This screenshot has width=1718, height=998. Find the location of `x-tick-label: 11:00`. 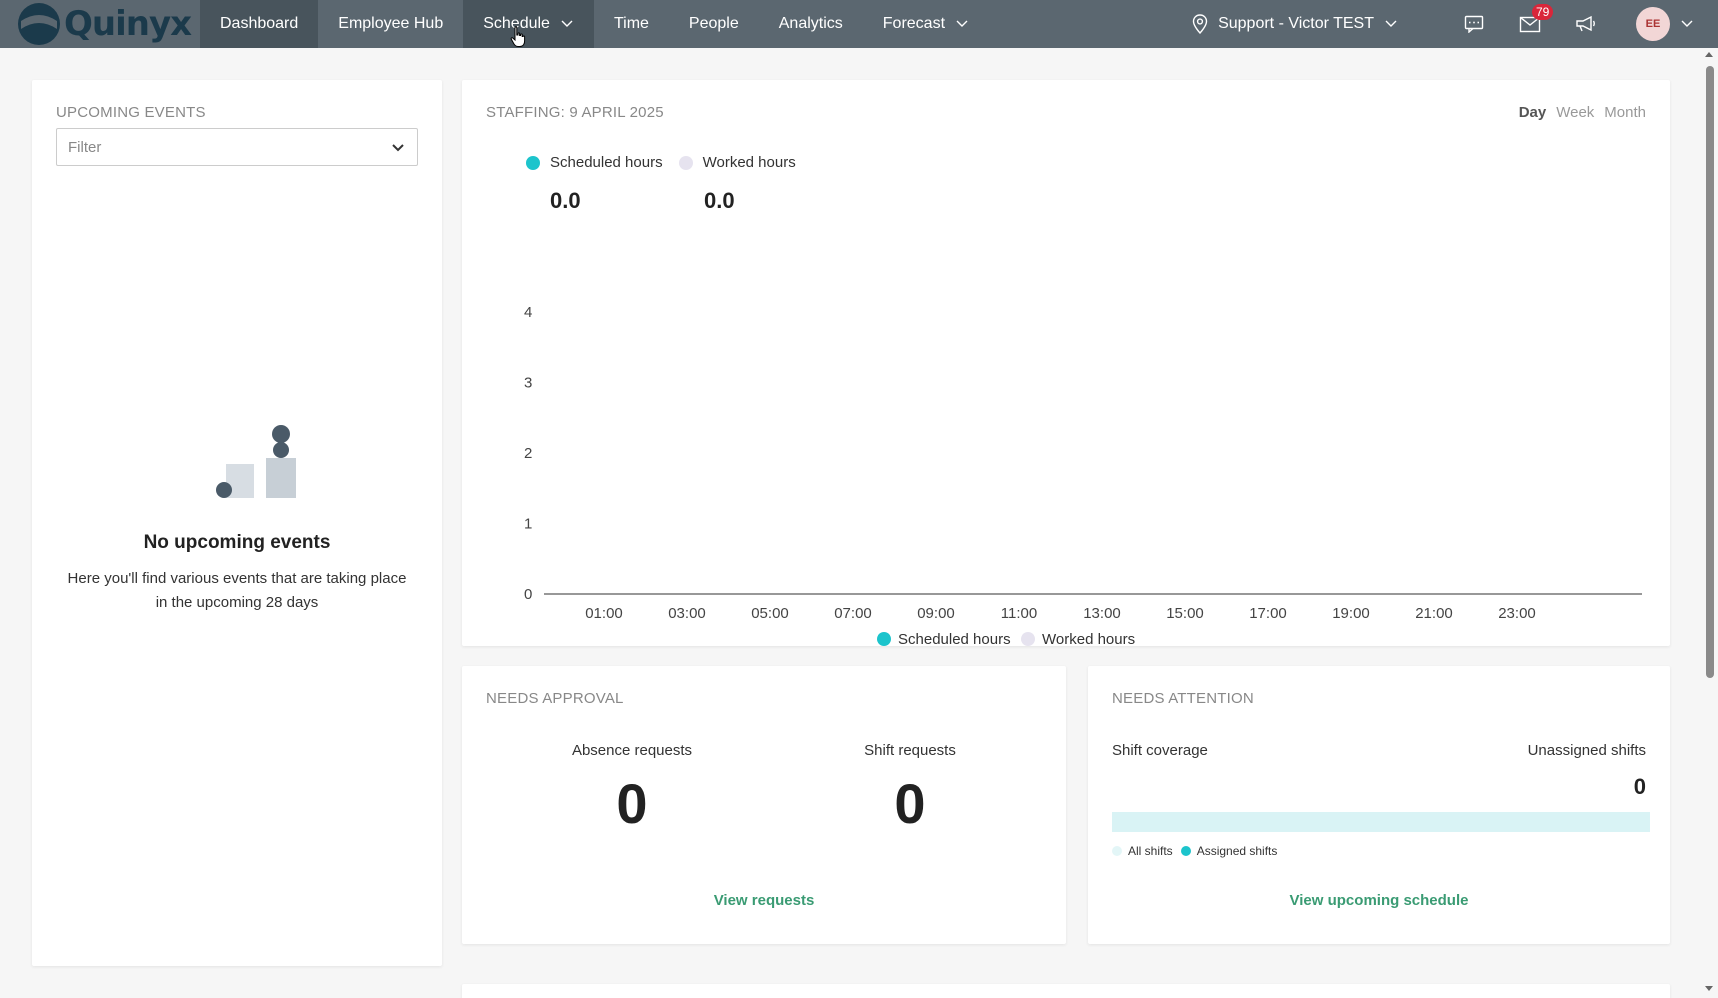

x-tick-label: 11:00 is located at coordinates (1019, 613).